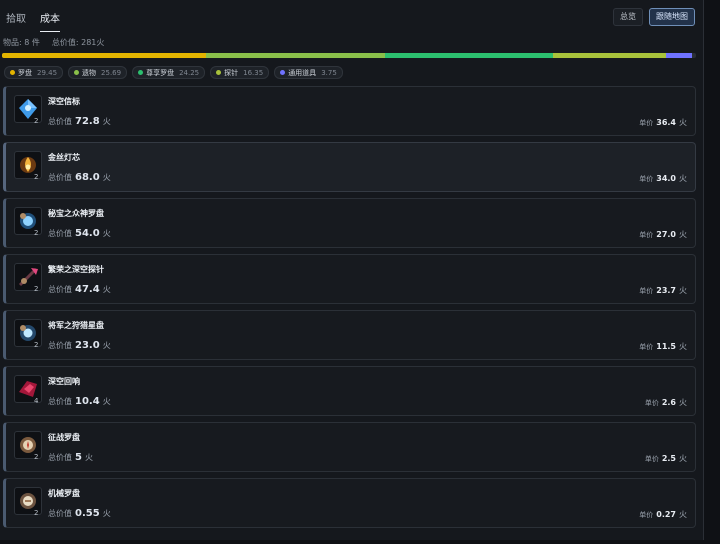 The image size is (720, 544). I want to click on item-unit-price: 36.4, so click(666, 122).